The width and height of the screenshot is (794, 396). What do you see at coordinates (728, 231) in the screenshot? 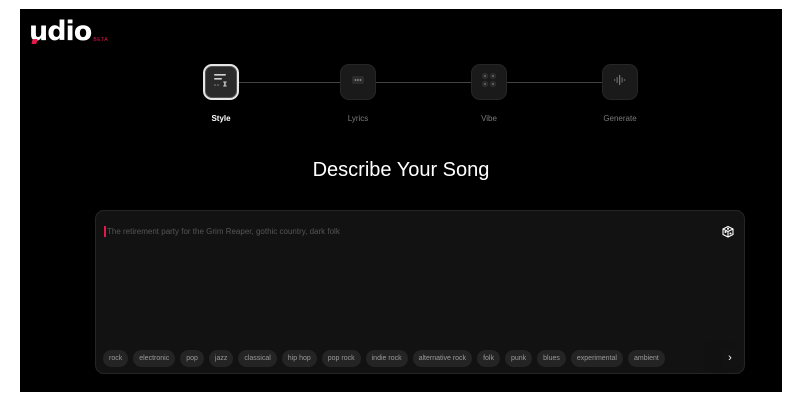
I see `randomize-dice-icon` at bounding box center [728, 231].